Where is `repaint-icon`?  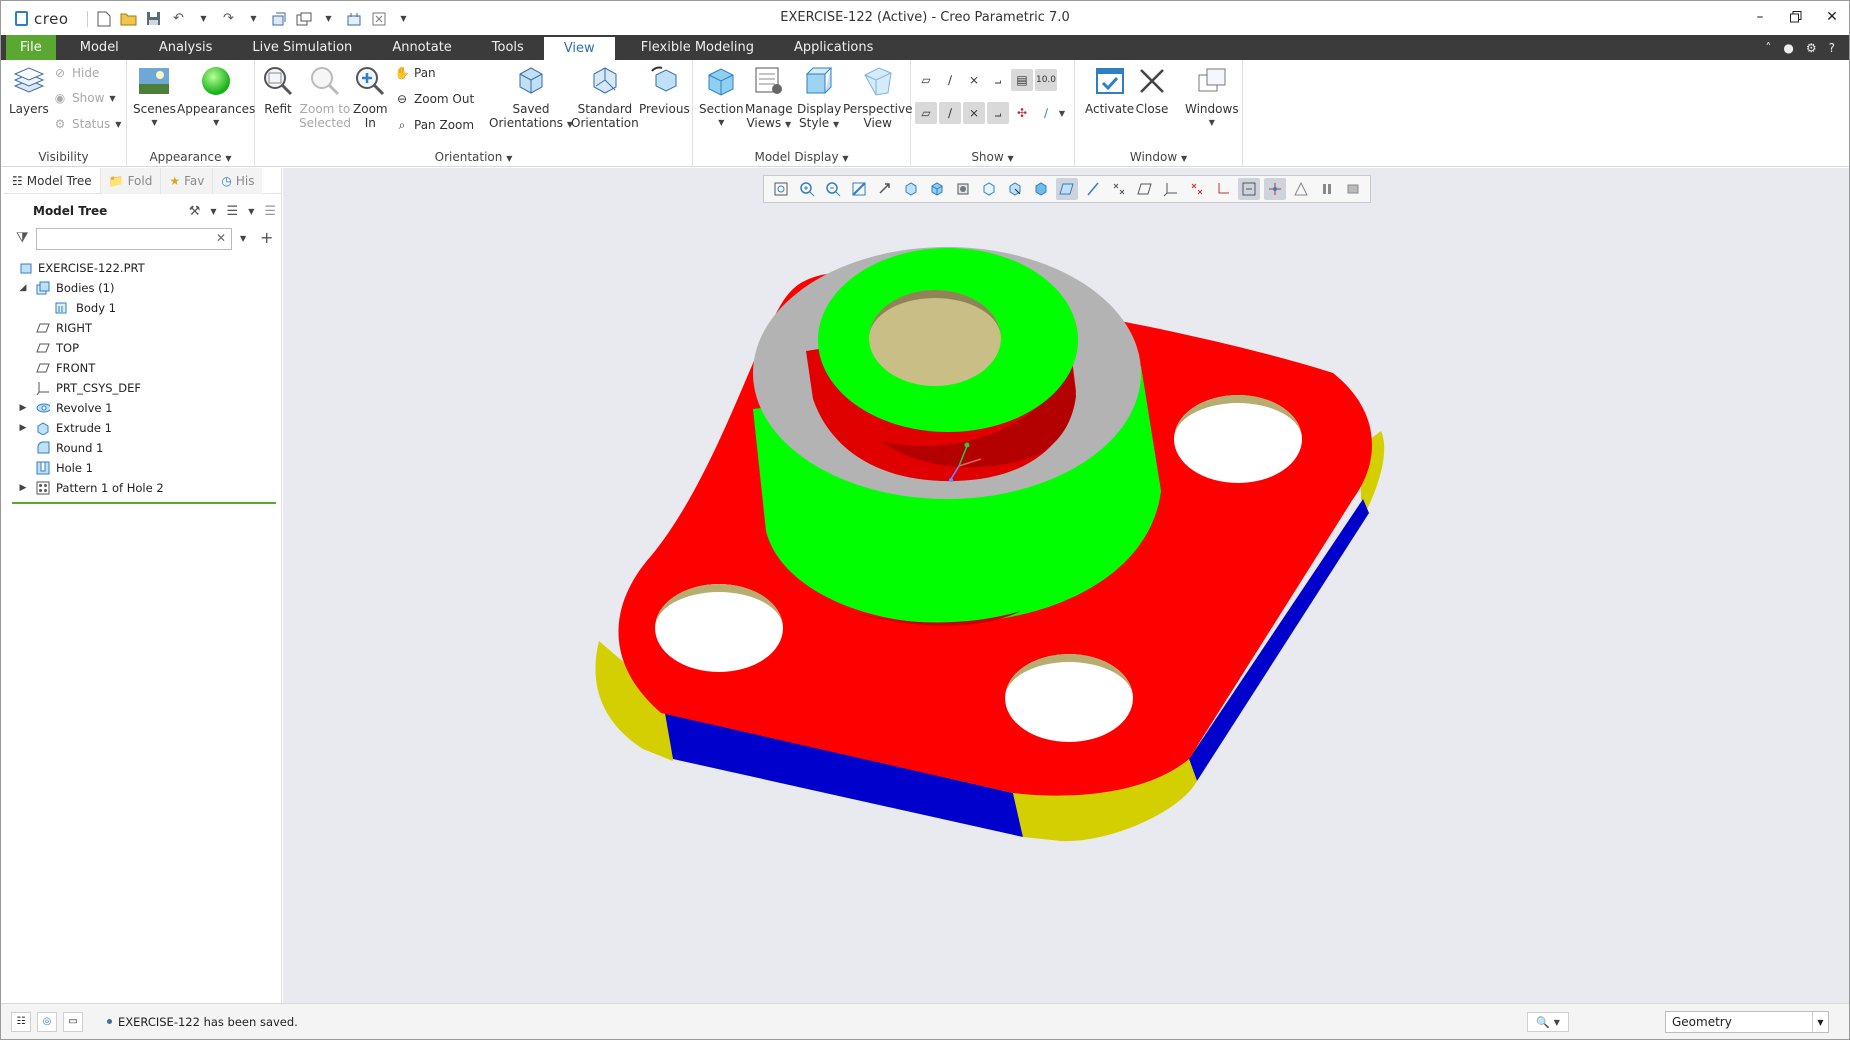
repaint-icon is located at coordinates (859, 189).